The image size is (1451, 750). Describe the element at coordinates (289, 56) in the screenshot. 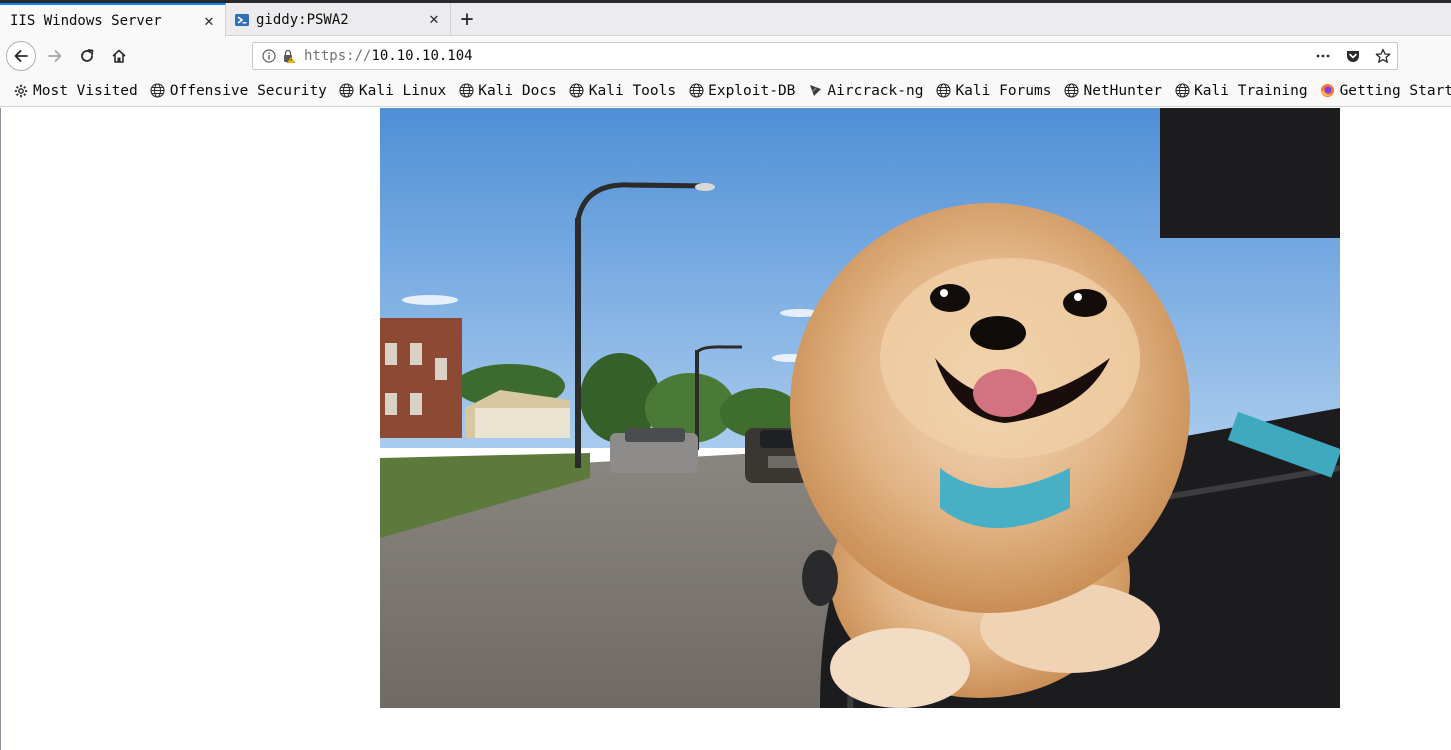

I see `insecure-lock-icon` at that location.